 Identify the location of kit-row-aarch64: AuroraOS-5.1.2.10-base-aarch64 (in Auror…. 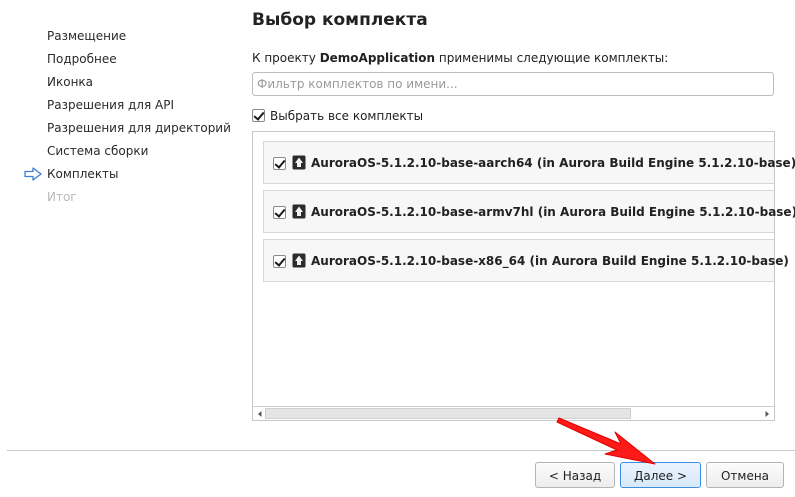
(529, 162).